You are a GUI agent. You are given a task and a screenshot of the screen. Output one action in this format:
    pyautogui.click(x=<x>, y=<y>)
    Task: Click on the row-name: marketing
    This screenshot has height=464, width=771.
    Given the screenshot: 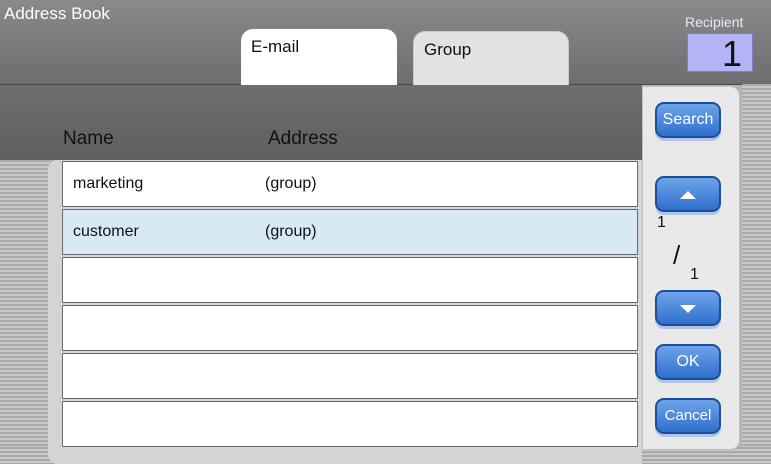 What is the action you would take?
    pyautogui.click(x=108, y=183)
    